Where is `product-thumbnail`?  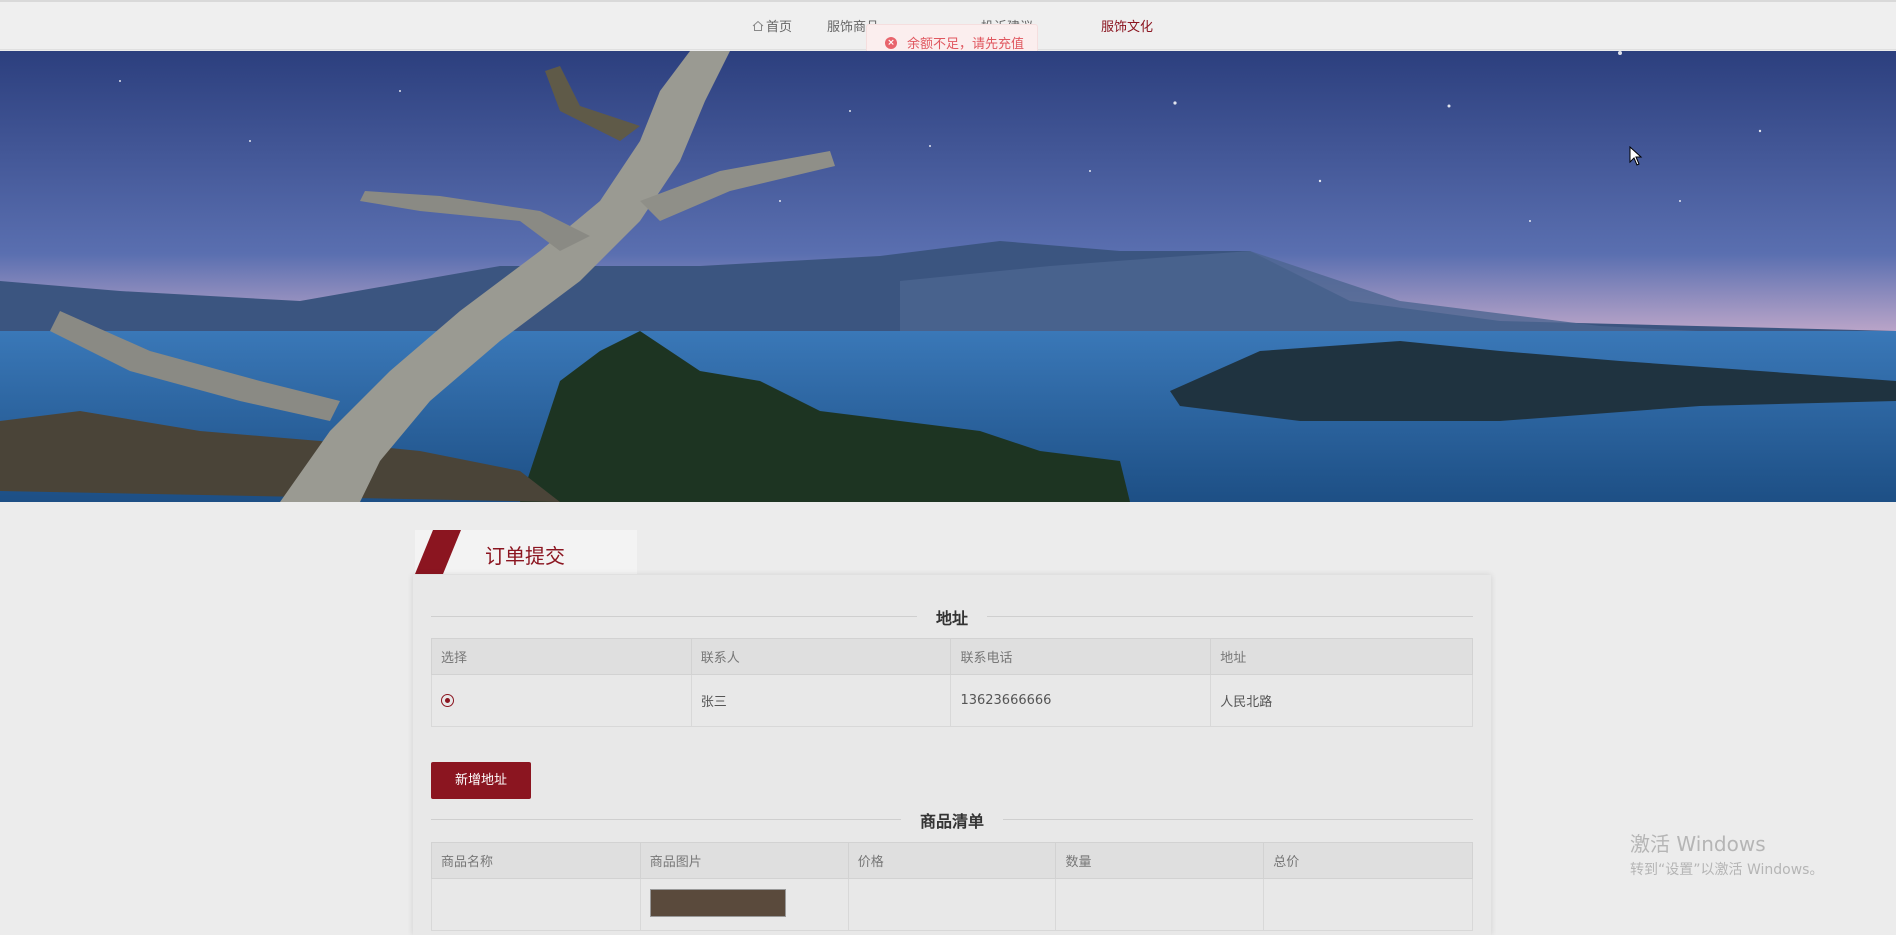
product-thumbnail is located at coordinates (717, 903).